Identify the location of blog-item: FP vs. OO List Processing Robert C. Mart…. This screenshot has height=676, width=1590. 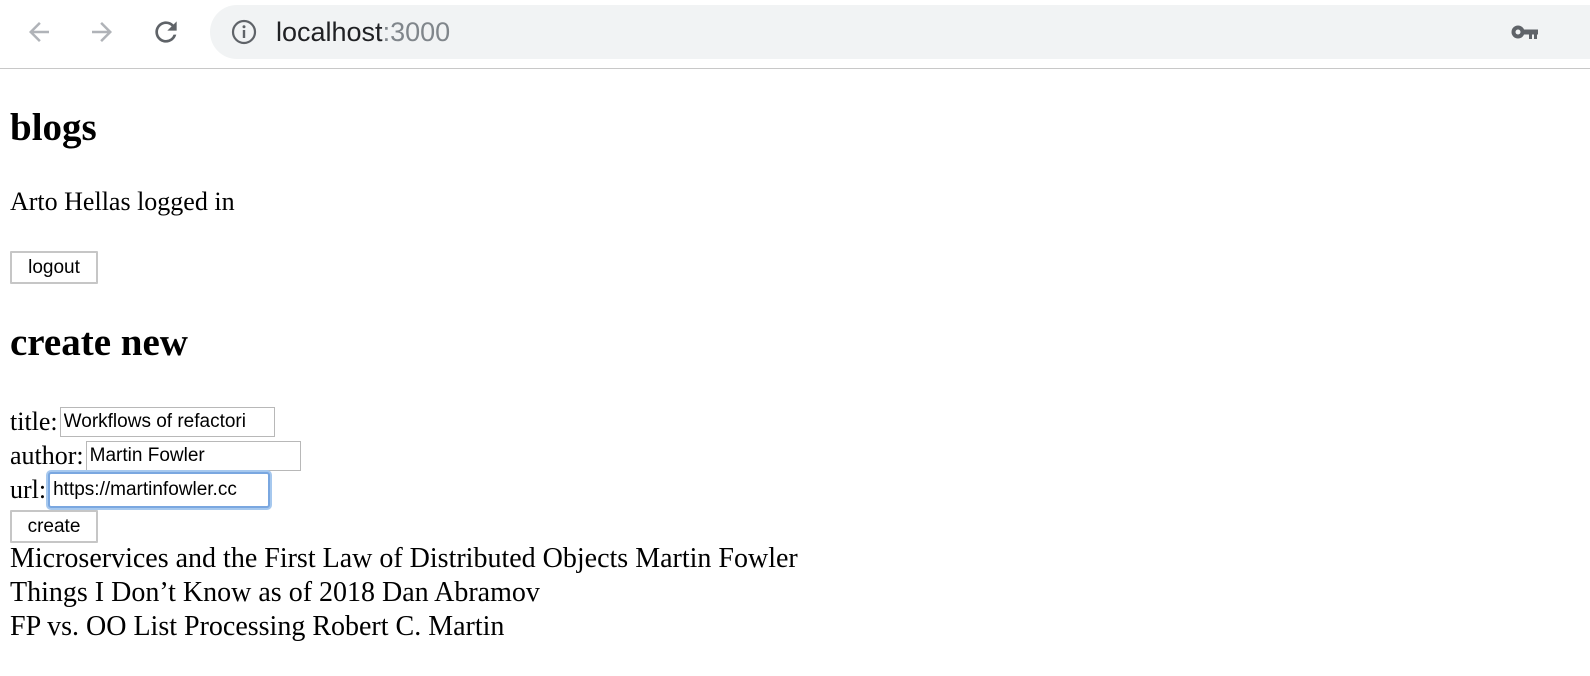
(257, 626).